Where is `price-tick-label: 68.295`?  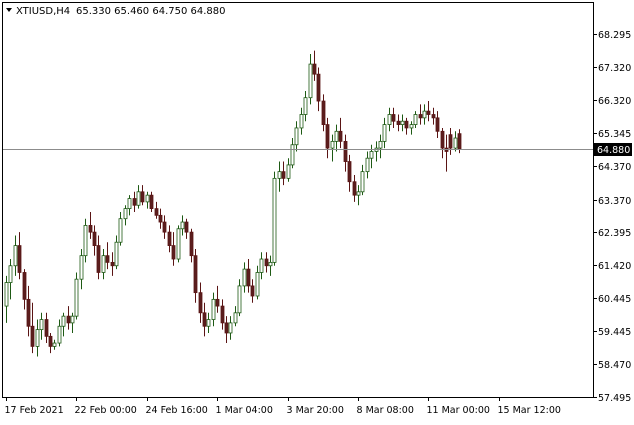
price-tick-label: 68.295 is located at coordinates (614, 35).